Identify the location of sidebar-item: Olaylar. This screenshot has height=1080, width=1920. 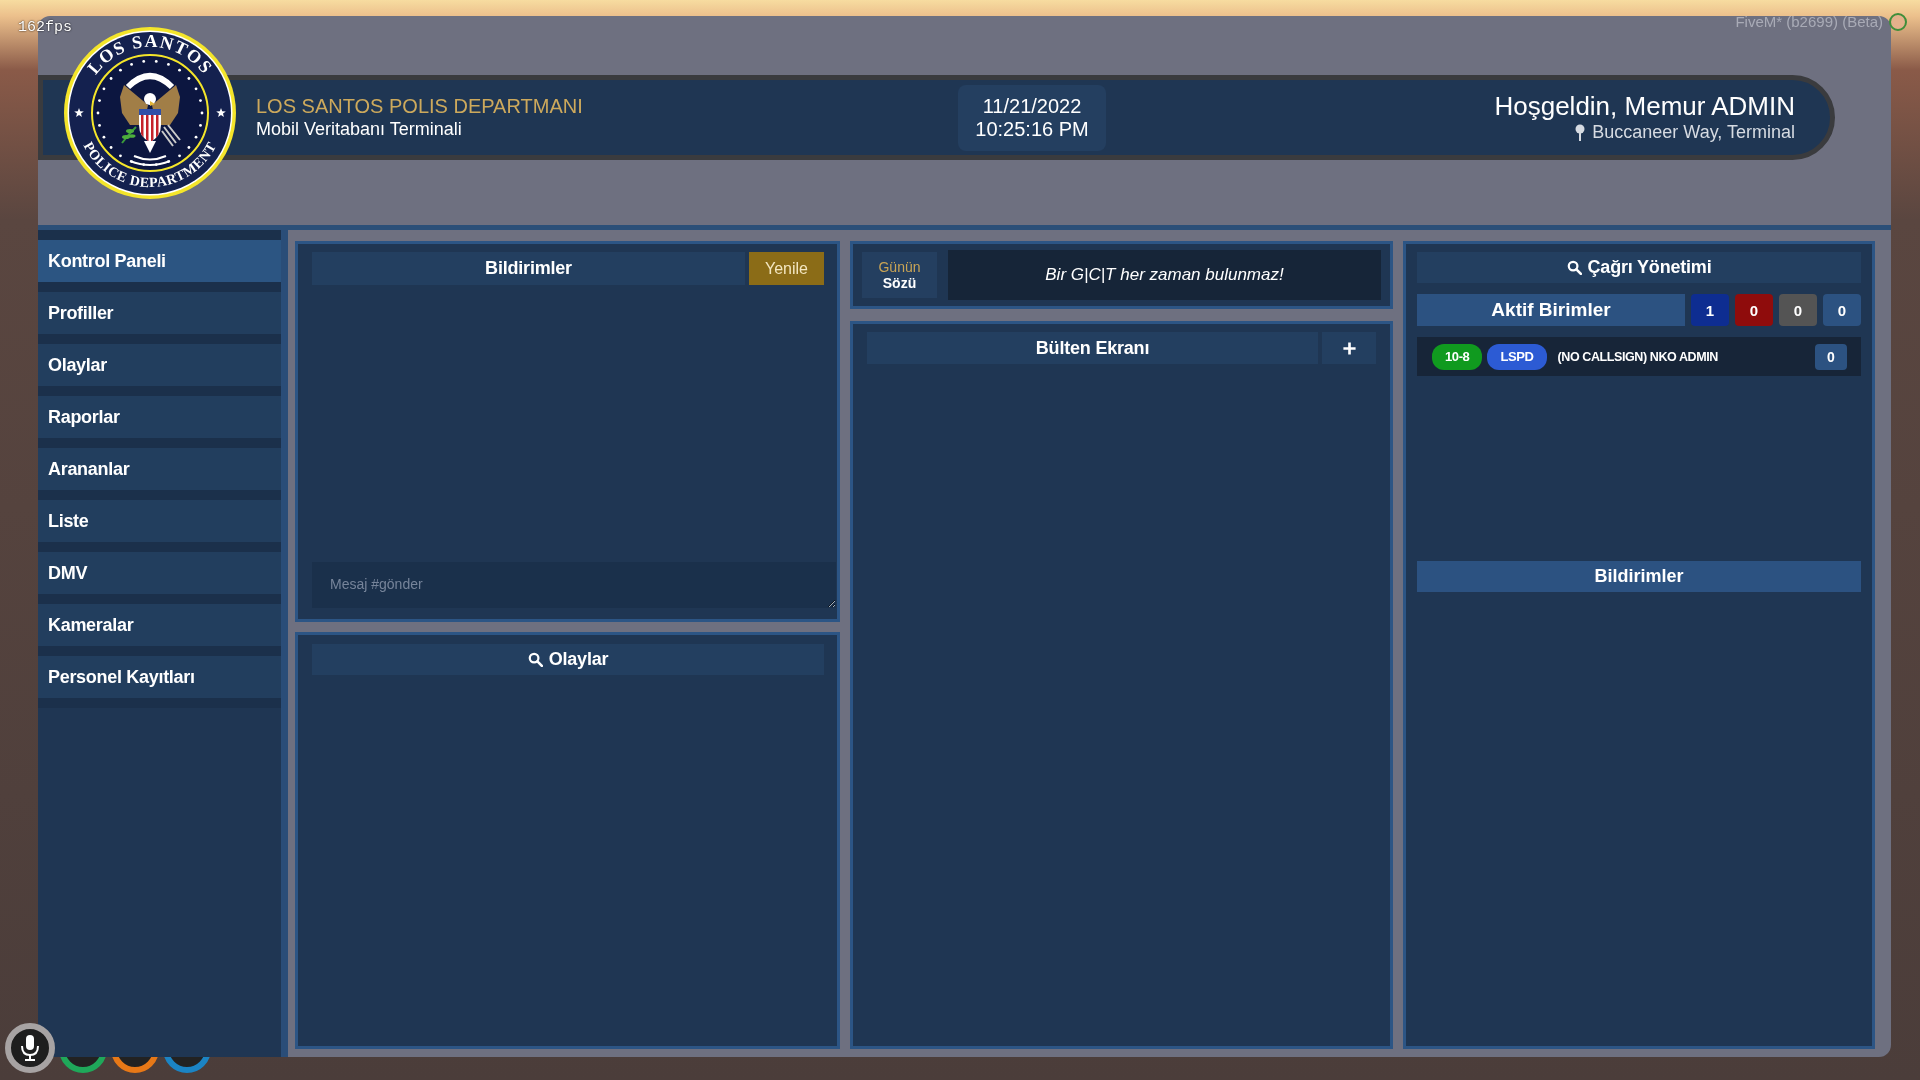
(159, 365).